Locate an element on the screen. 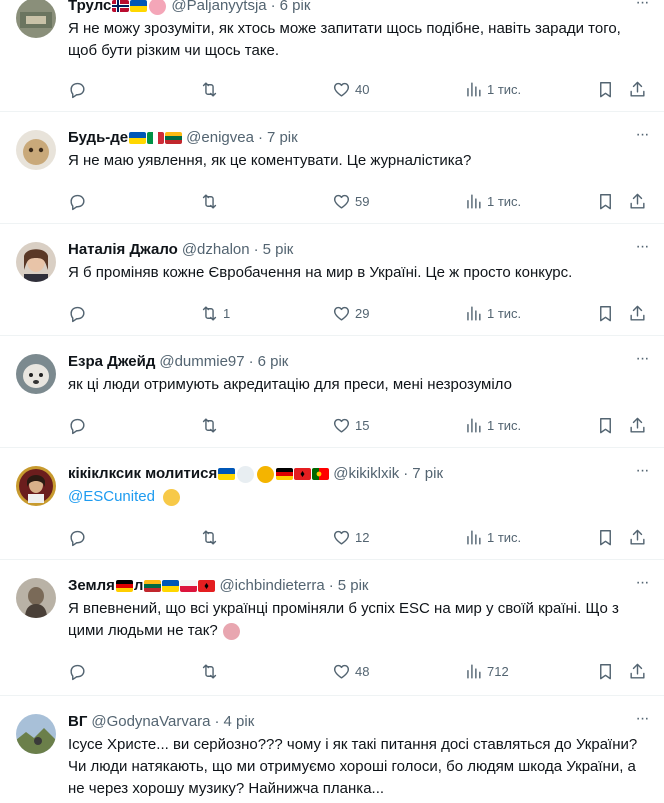 Image resolution: width=664 pixels, height=803 pixels. like-button: 48 is located at coordinates (350, 671).